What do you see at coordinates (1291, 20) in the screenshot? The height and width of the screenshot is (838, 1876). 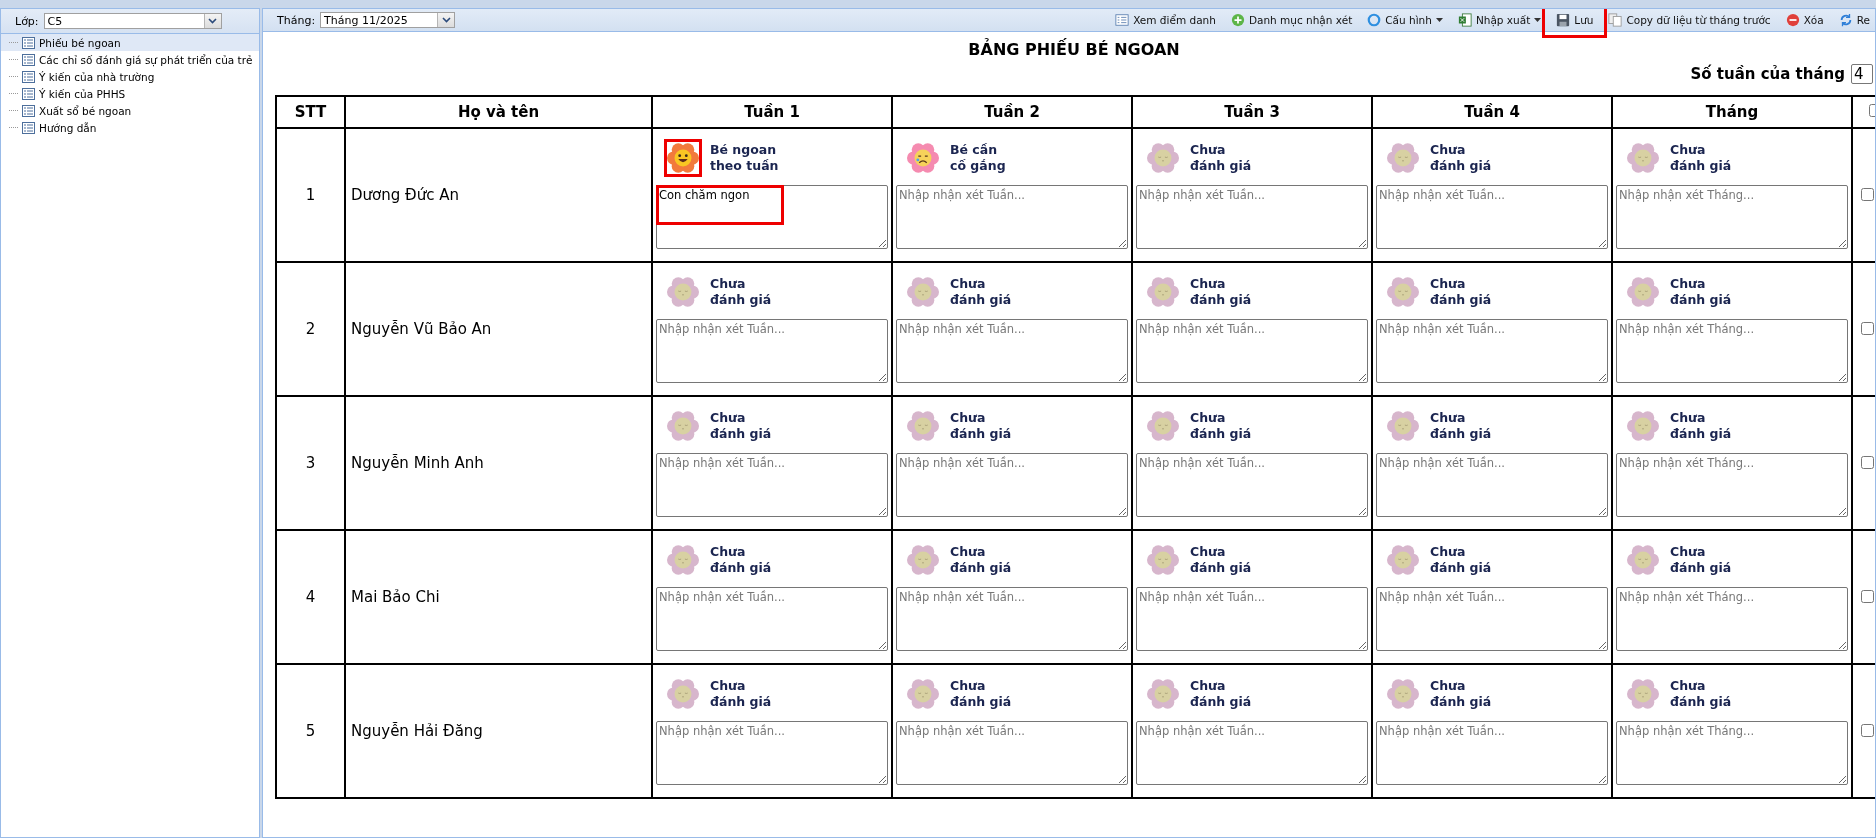 I see `toolbar-button: Danh mục nhận xét` at bounding box center [1291, 20].